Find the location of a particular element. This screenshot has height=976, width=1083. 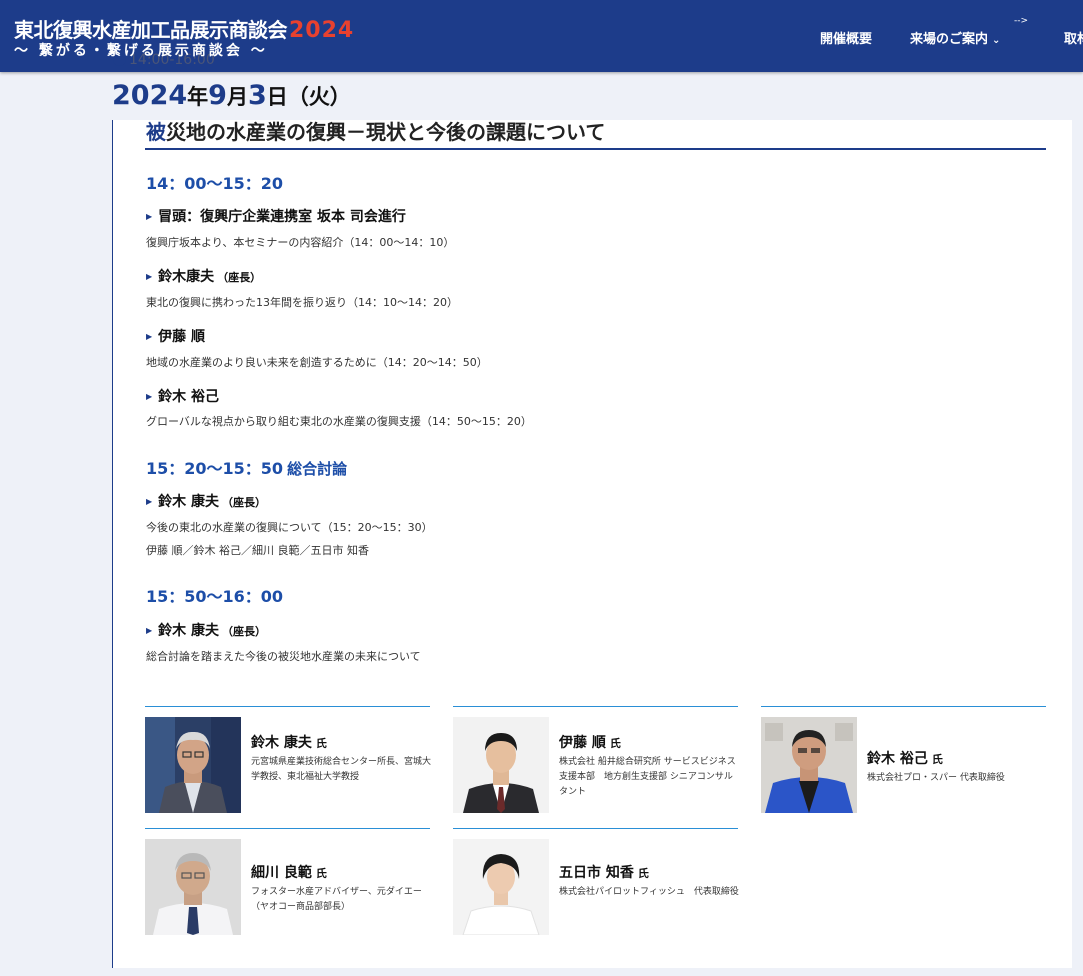

time-block-heading: 15：50〜16：00 is located at coordinates (215, 596).